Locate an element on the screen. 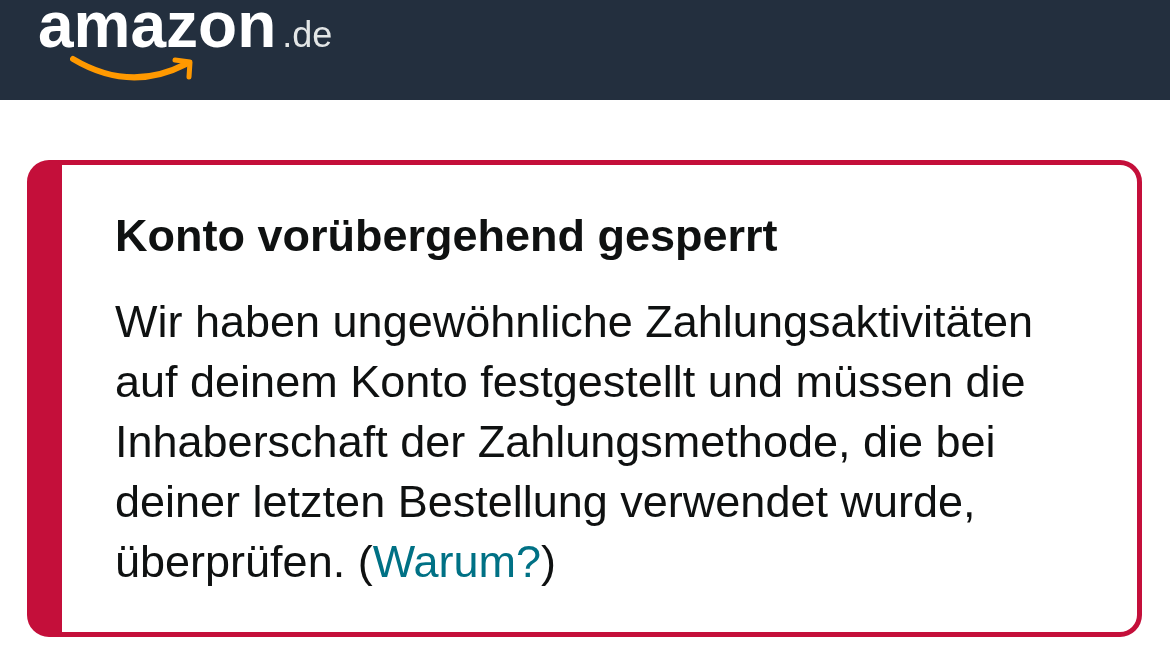  logo-wordmark: amazon is located at coordinates (157, 25).